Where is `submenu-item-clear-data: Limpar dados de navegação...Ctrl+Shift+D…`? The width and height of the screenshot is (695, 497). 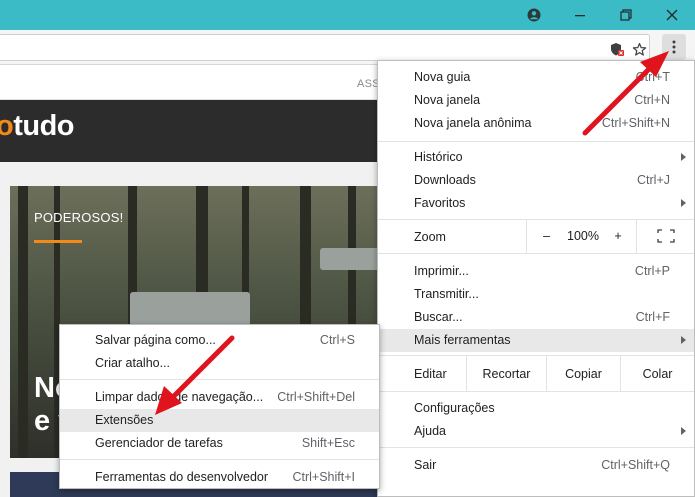 submenu-item-clear-data: Limpar dados de navegação...Ctrl+Shift+D… is located at coordinates (219, 397).